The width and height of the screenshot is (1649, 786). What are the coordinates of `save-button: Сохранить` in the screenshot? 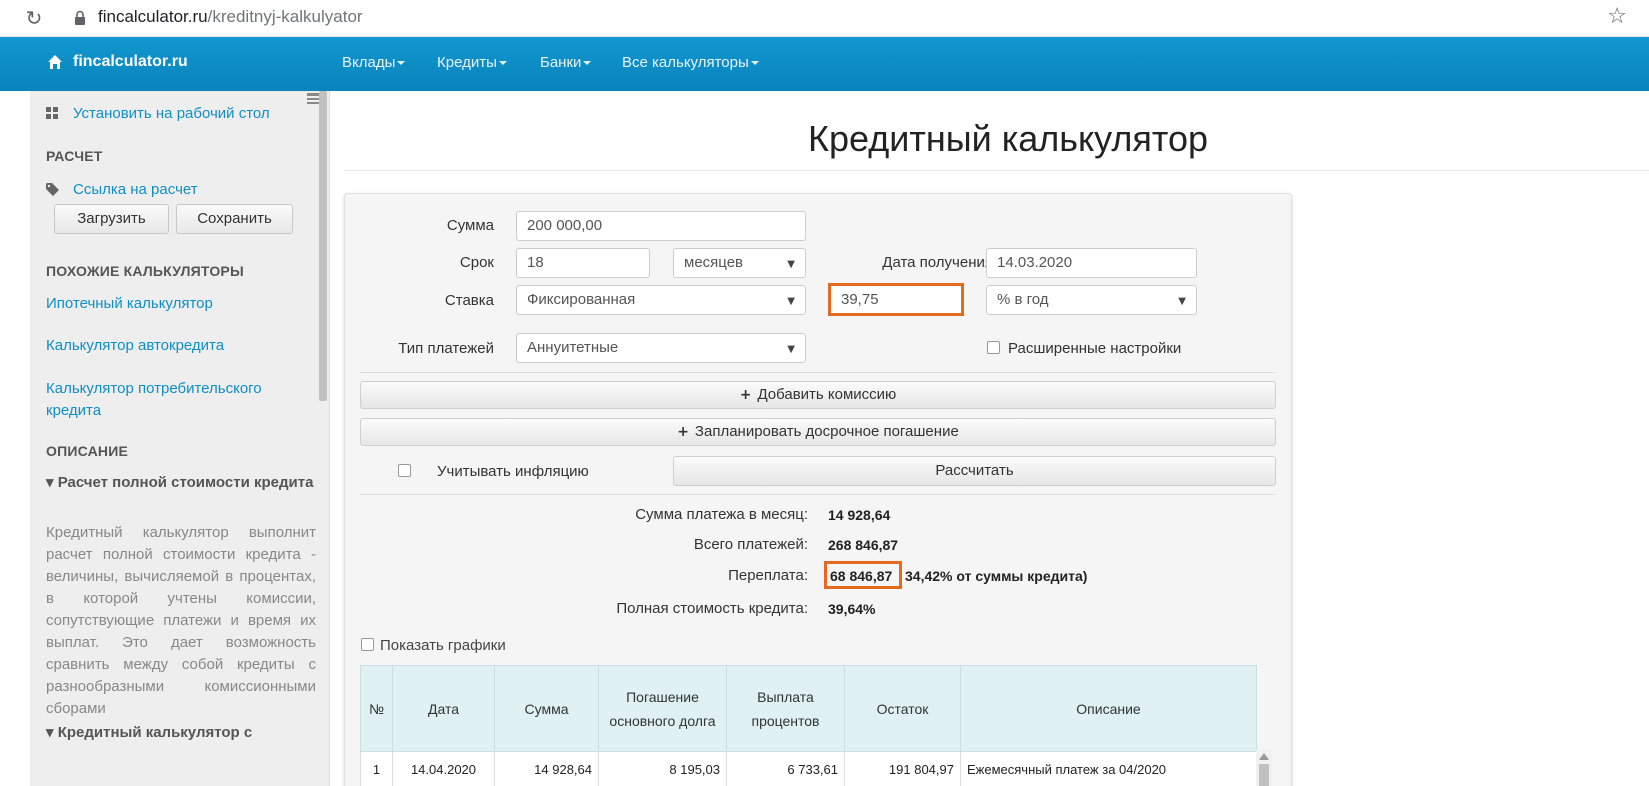 It's located at (234, 219).